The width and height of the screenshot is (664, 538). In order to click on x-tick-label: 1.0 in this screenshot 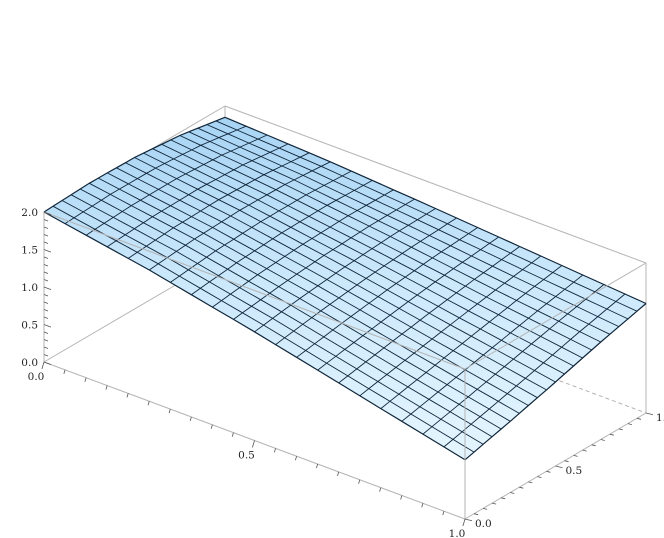, I will do `click(457, 533)`.